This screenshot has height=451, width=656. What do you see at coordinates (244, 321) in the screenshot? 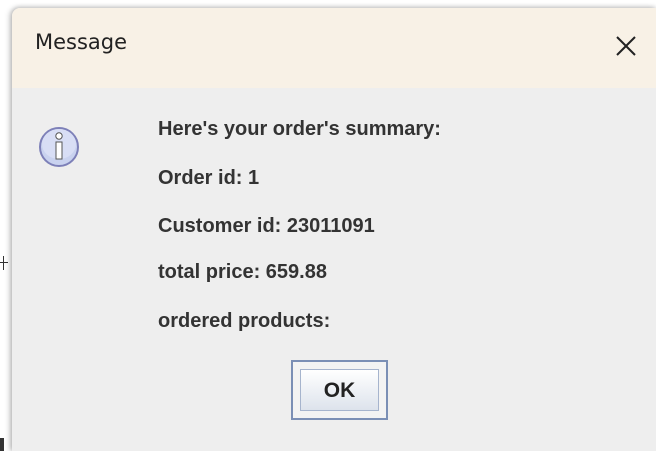
I see `message-line-ordered-products: ordered products:` at bounding box center [244, 321].